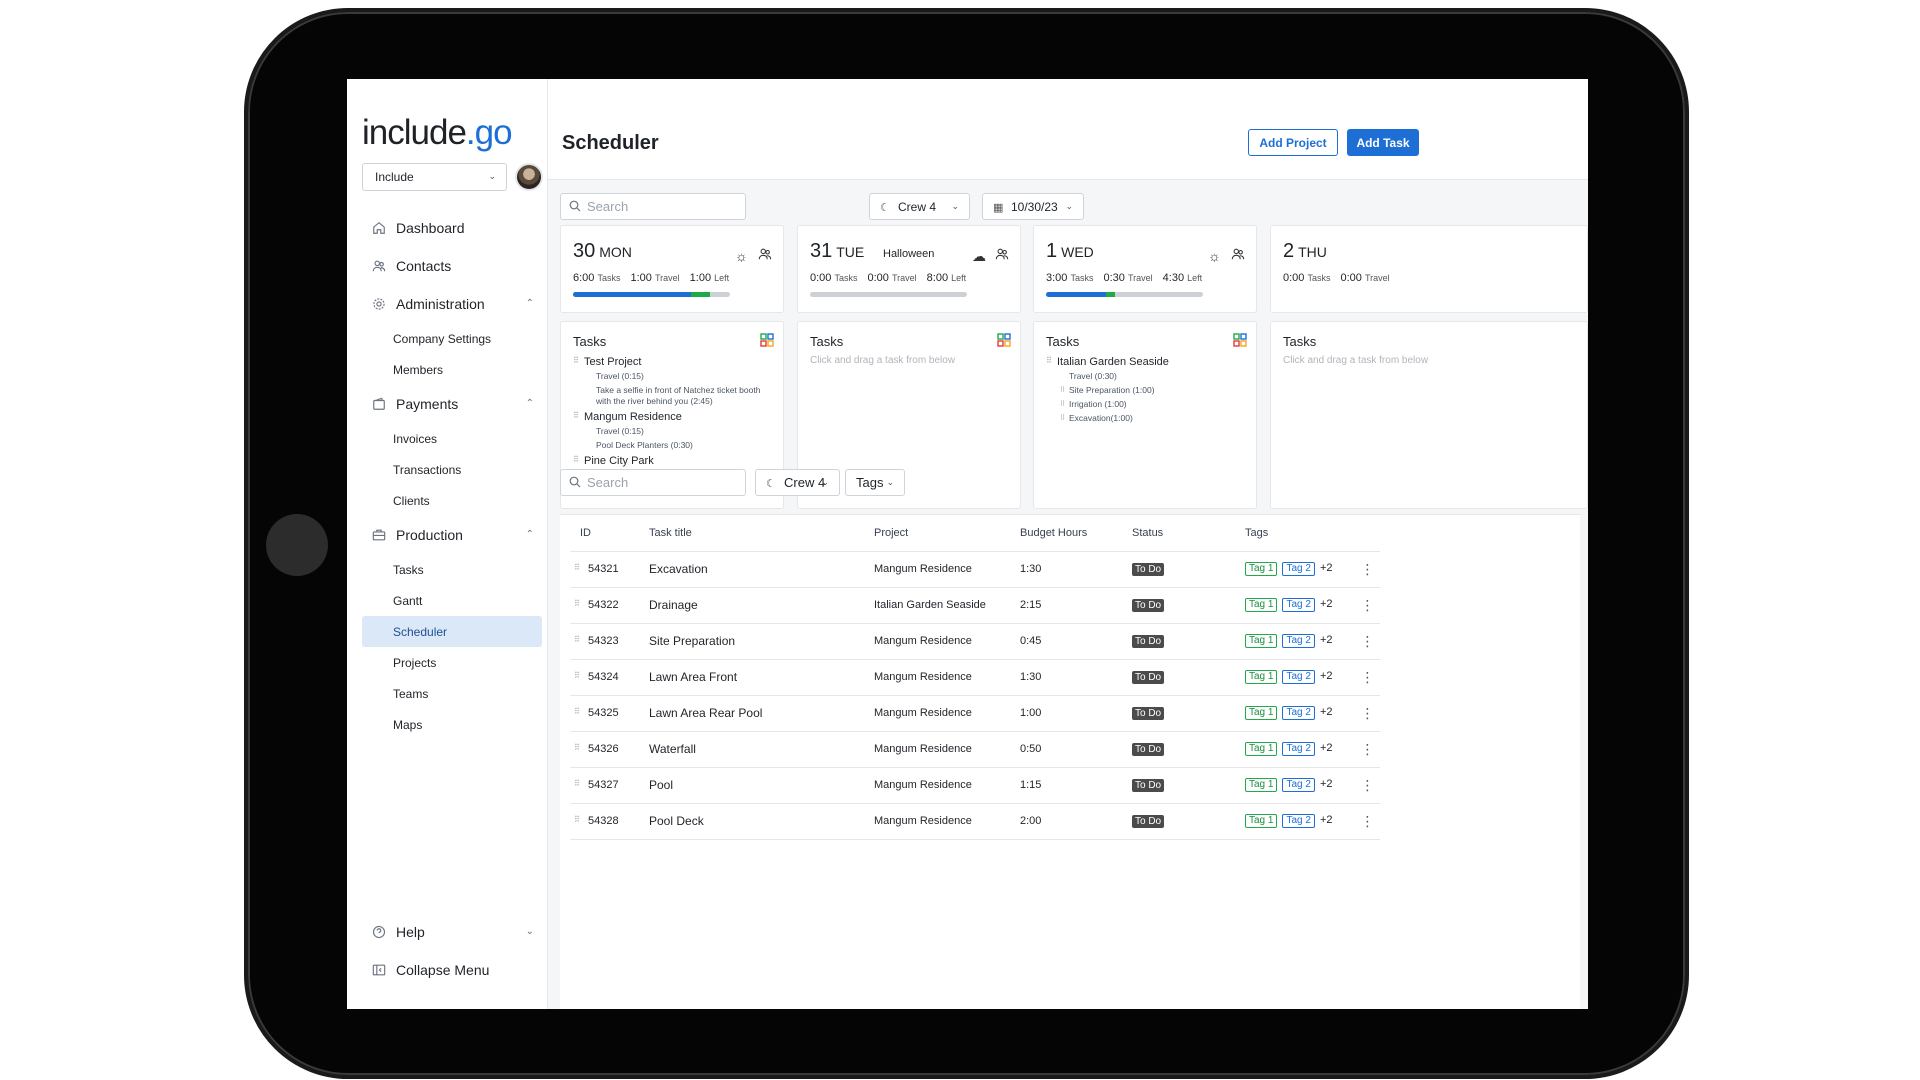 Image resolution: width=1920 pixels, height=1080 pixels. I want to click on column-header-project: Project, so click(947, 533).